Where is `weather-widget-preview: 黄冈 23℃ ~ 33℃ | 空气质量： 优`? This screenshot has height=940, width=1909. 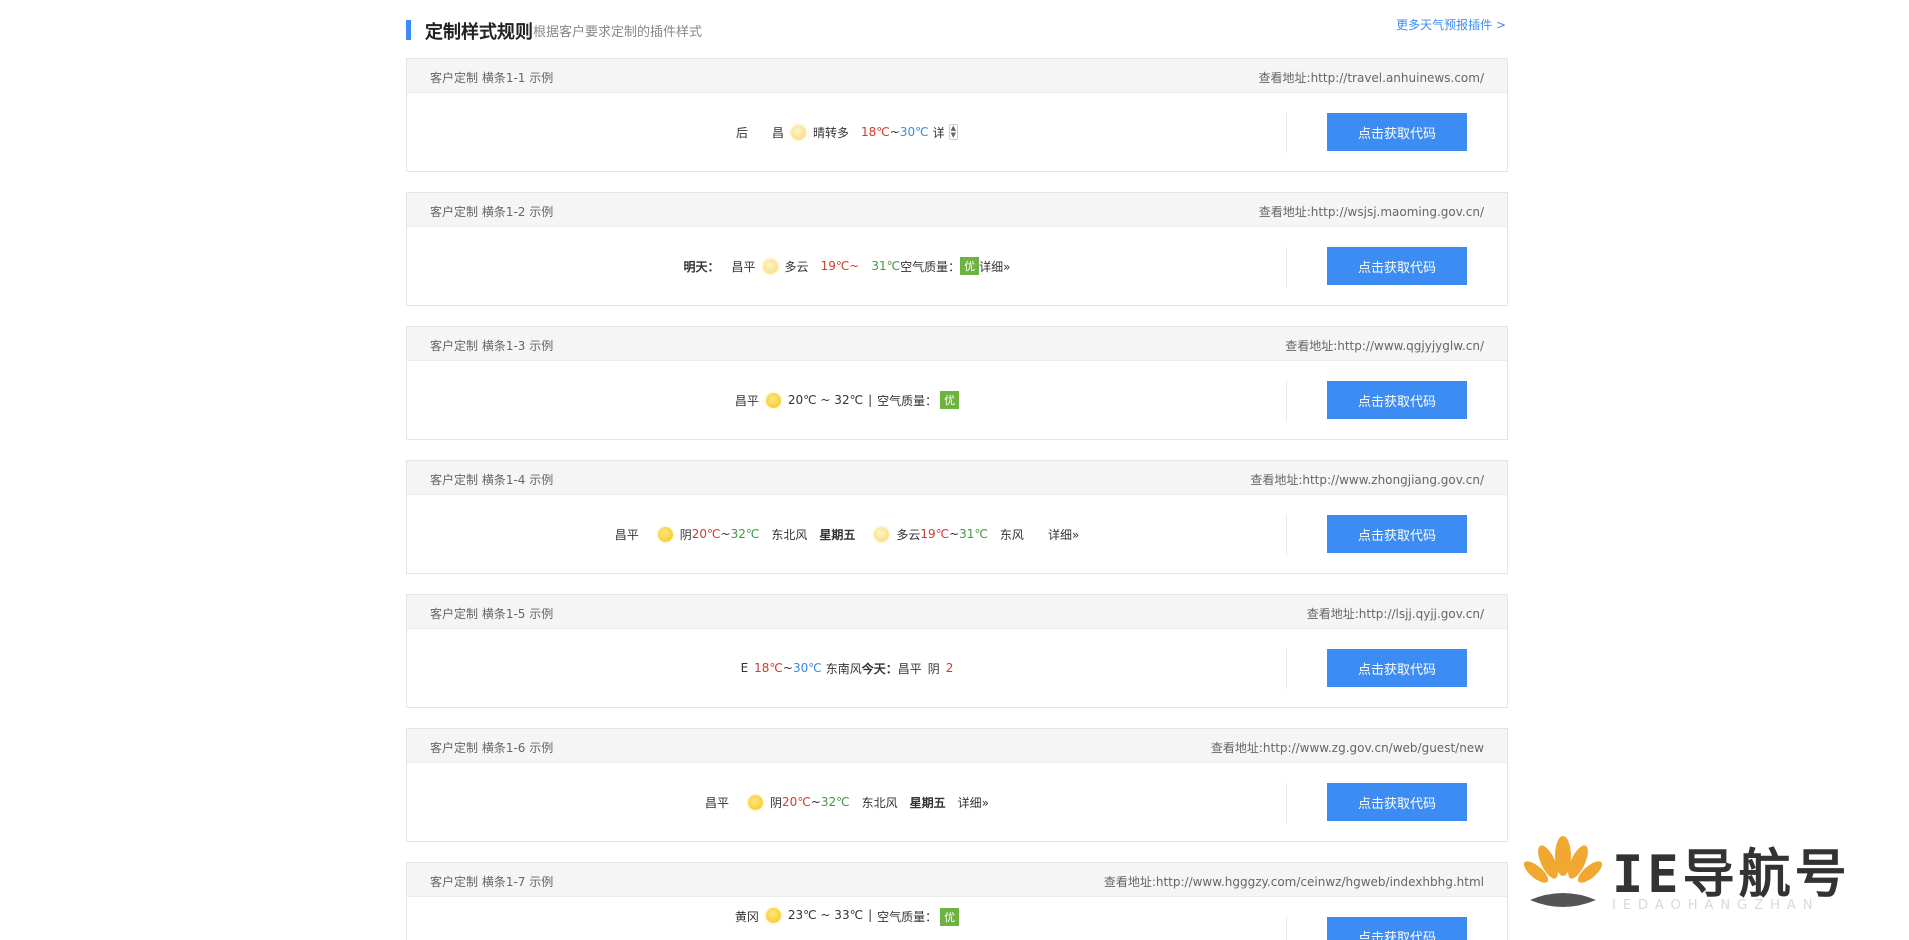 weather-widget-preview: 黄冈 23℃ ~ 33℃ | 空气质量： 优 is located at coordinates (847, 918).